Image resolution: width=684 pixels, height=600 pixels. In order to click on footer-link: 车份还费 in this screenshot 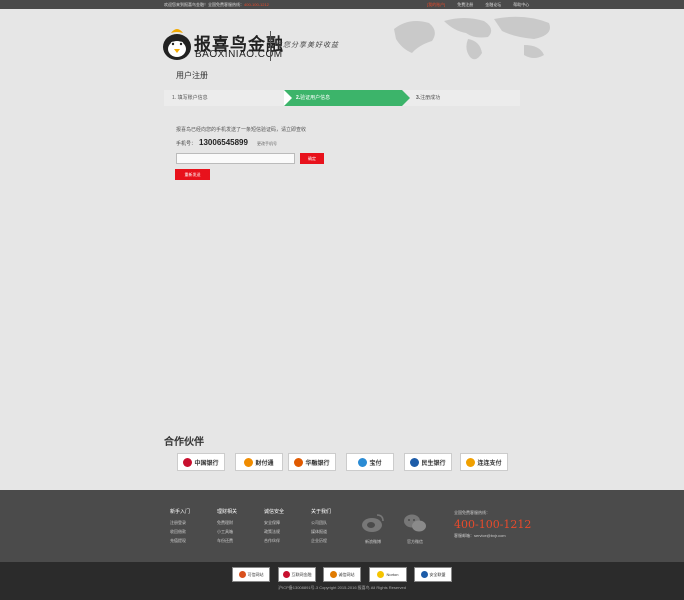, I will do `click(227, 541)`.